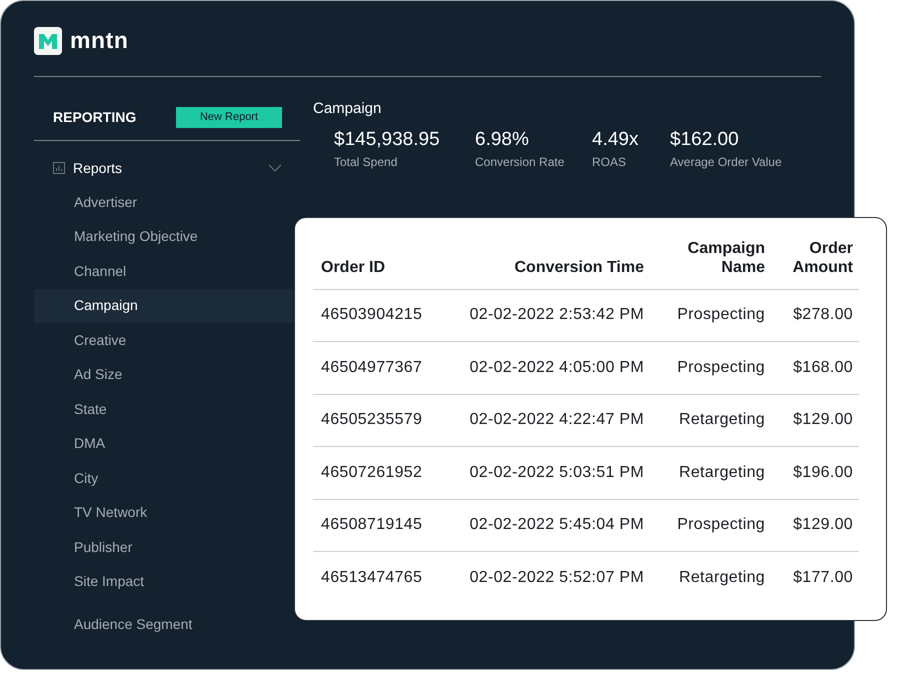 This screenshot has height=674, width=899. I want to click on table-cell: 02-02-2022 5:03:51 PM, so click(544, 472).